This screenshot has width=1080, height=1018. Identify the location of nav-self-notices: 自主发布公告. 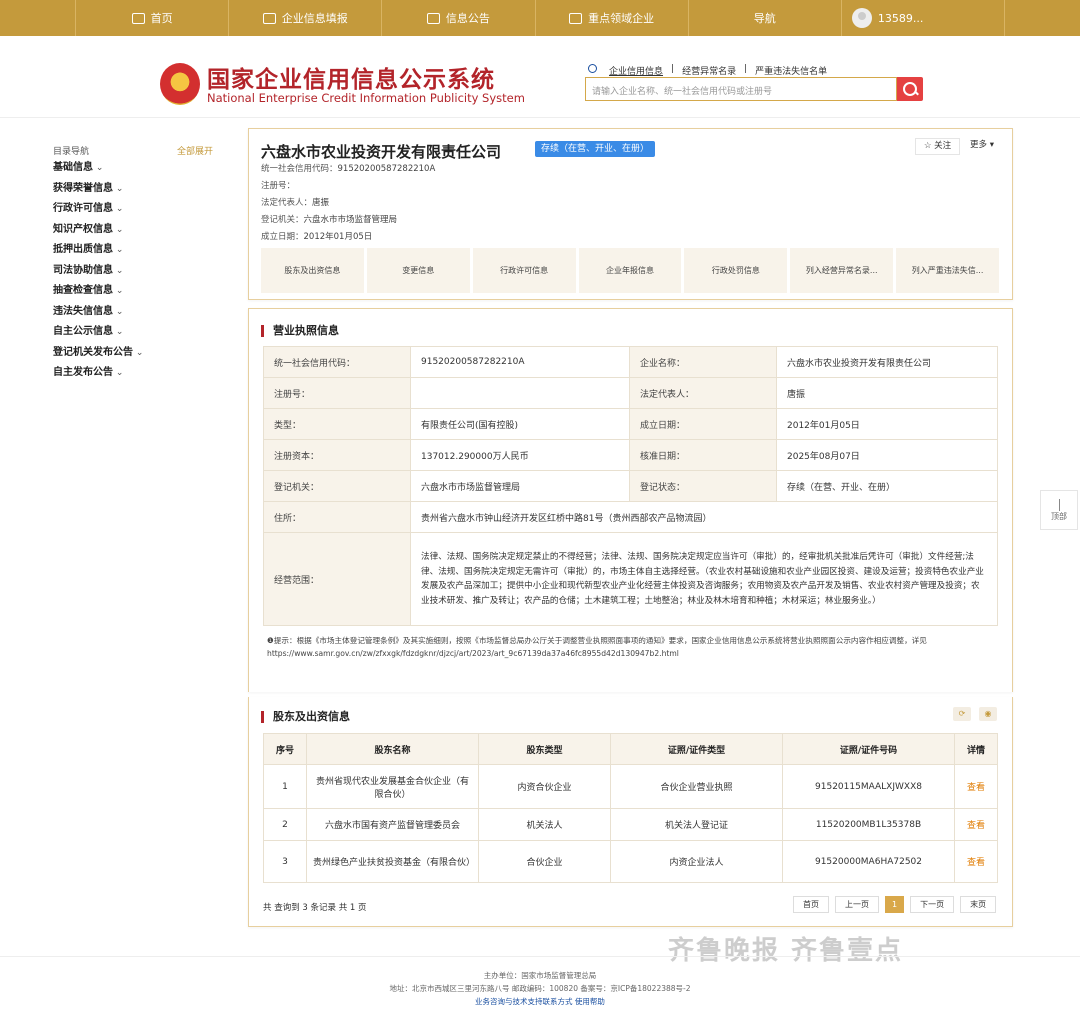
(133, 373).